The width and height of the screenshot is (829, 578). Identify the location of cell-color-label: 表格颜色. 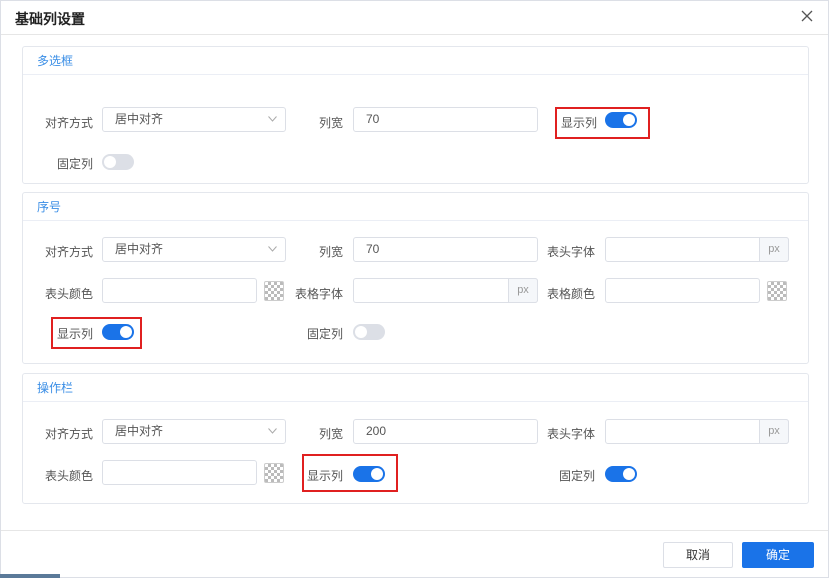
(570, 294).